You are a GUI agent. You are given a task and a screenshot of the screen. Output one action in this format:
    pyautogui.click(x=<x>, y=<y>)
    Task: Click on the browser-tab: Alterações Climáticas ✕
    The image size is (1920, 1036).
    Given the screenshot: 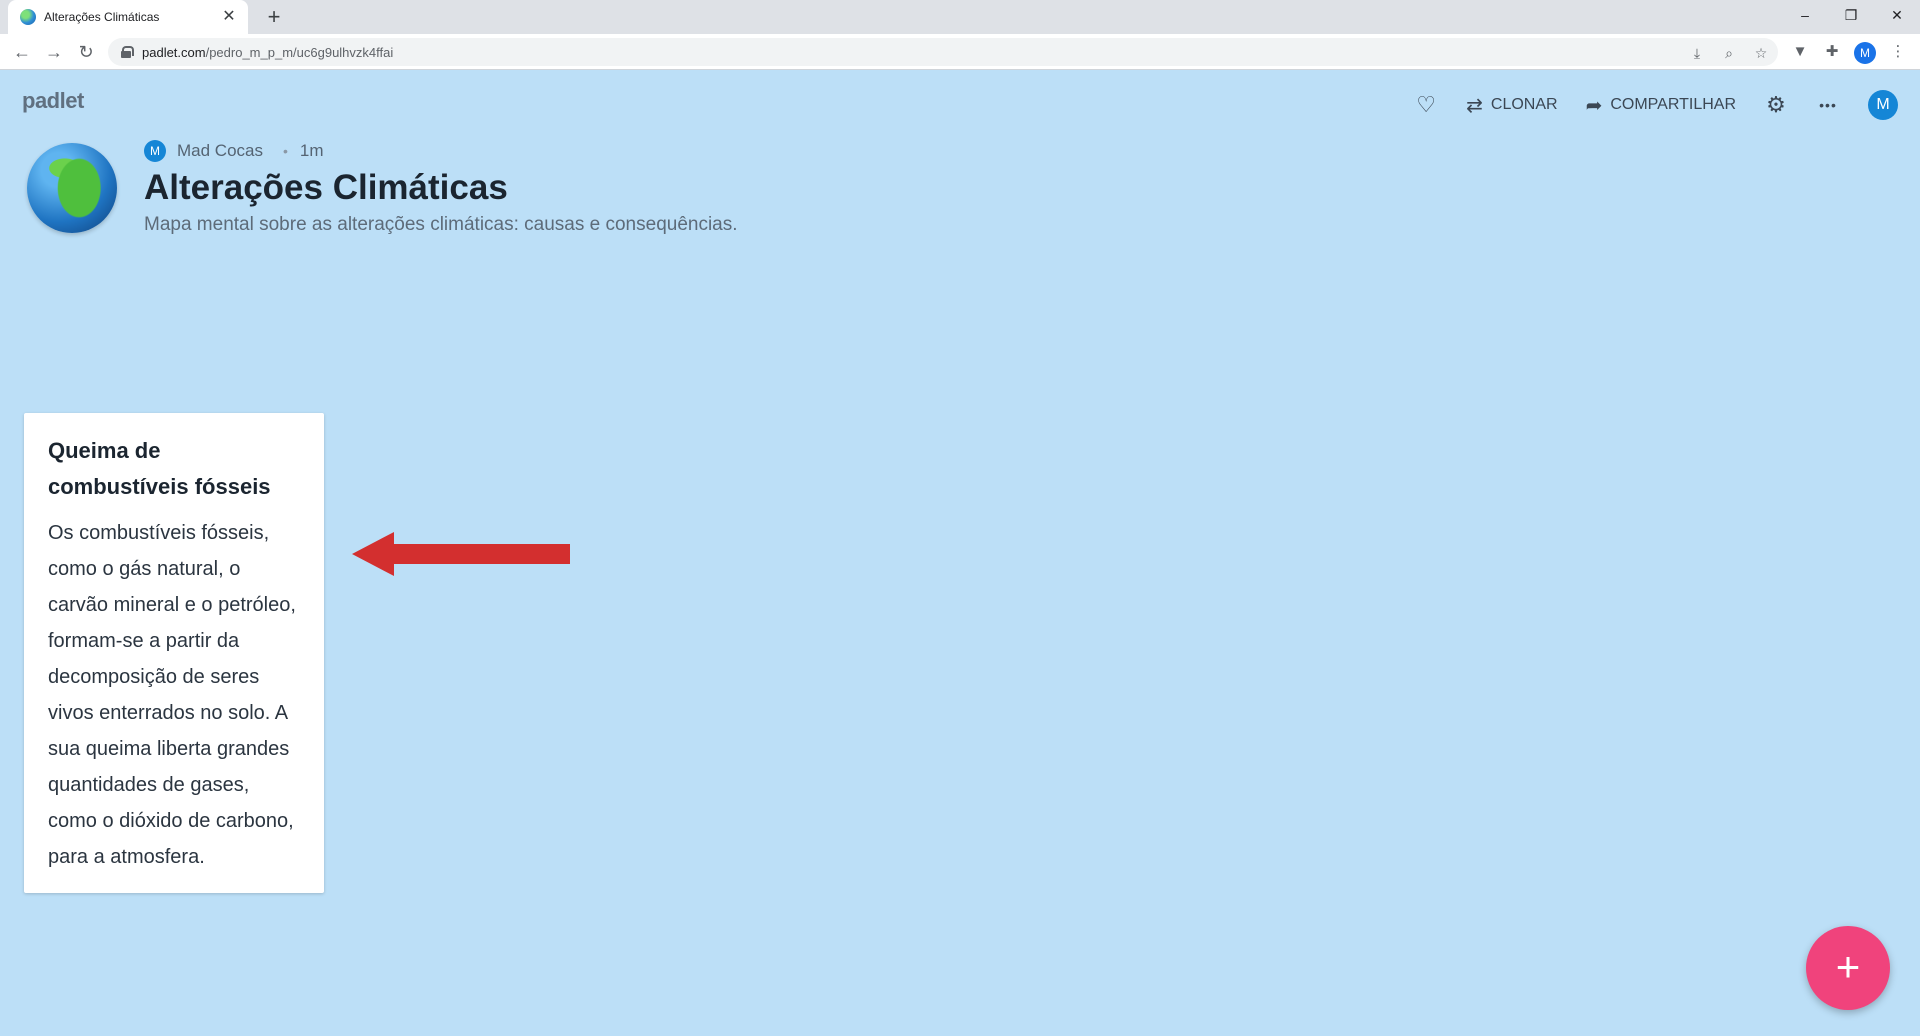 What is the action you would take?
    pyautogui.click(x=128, y=17)
    